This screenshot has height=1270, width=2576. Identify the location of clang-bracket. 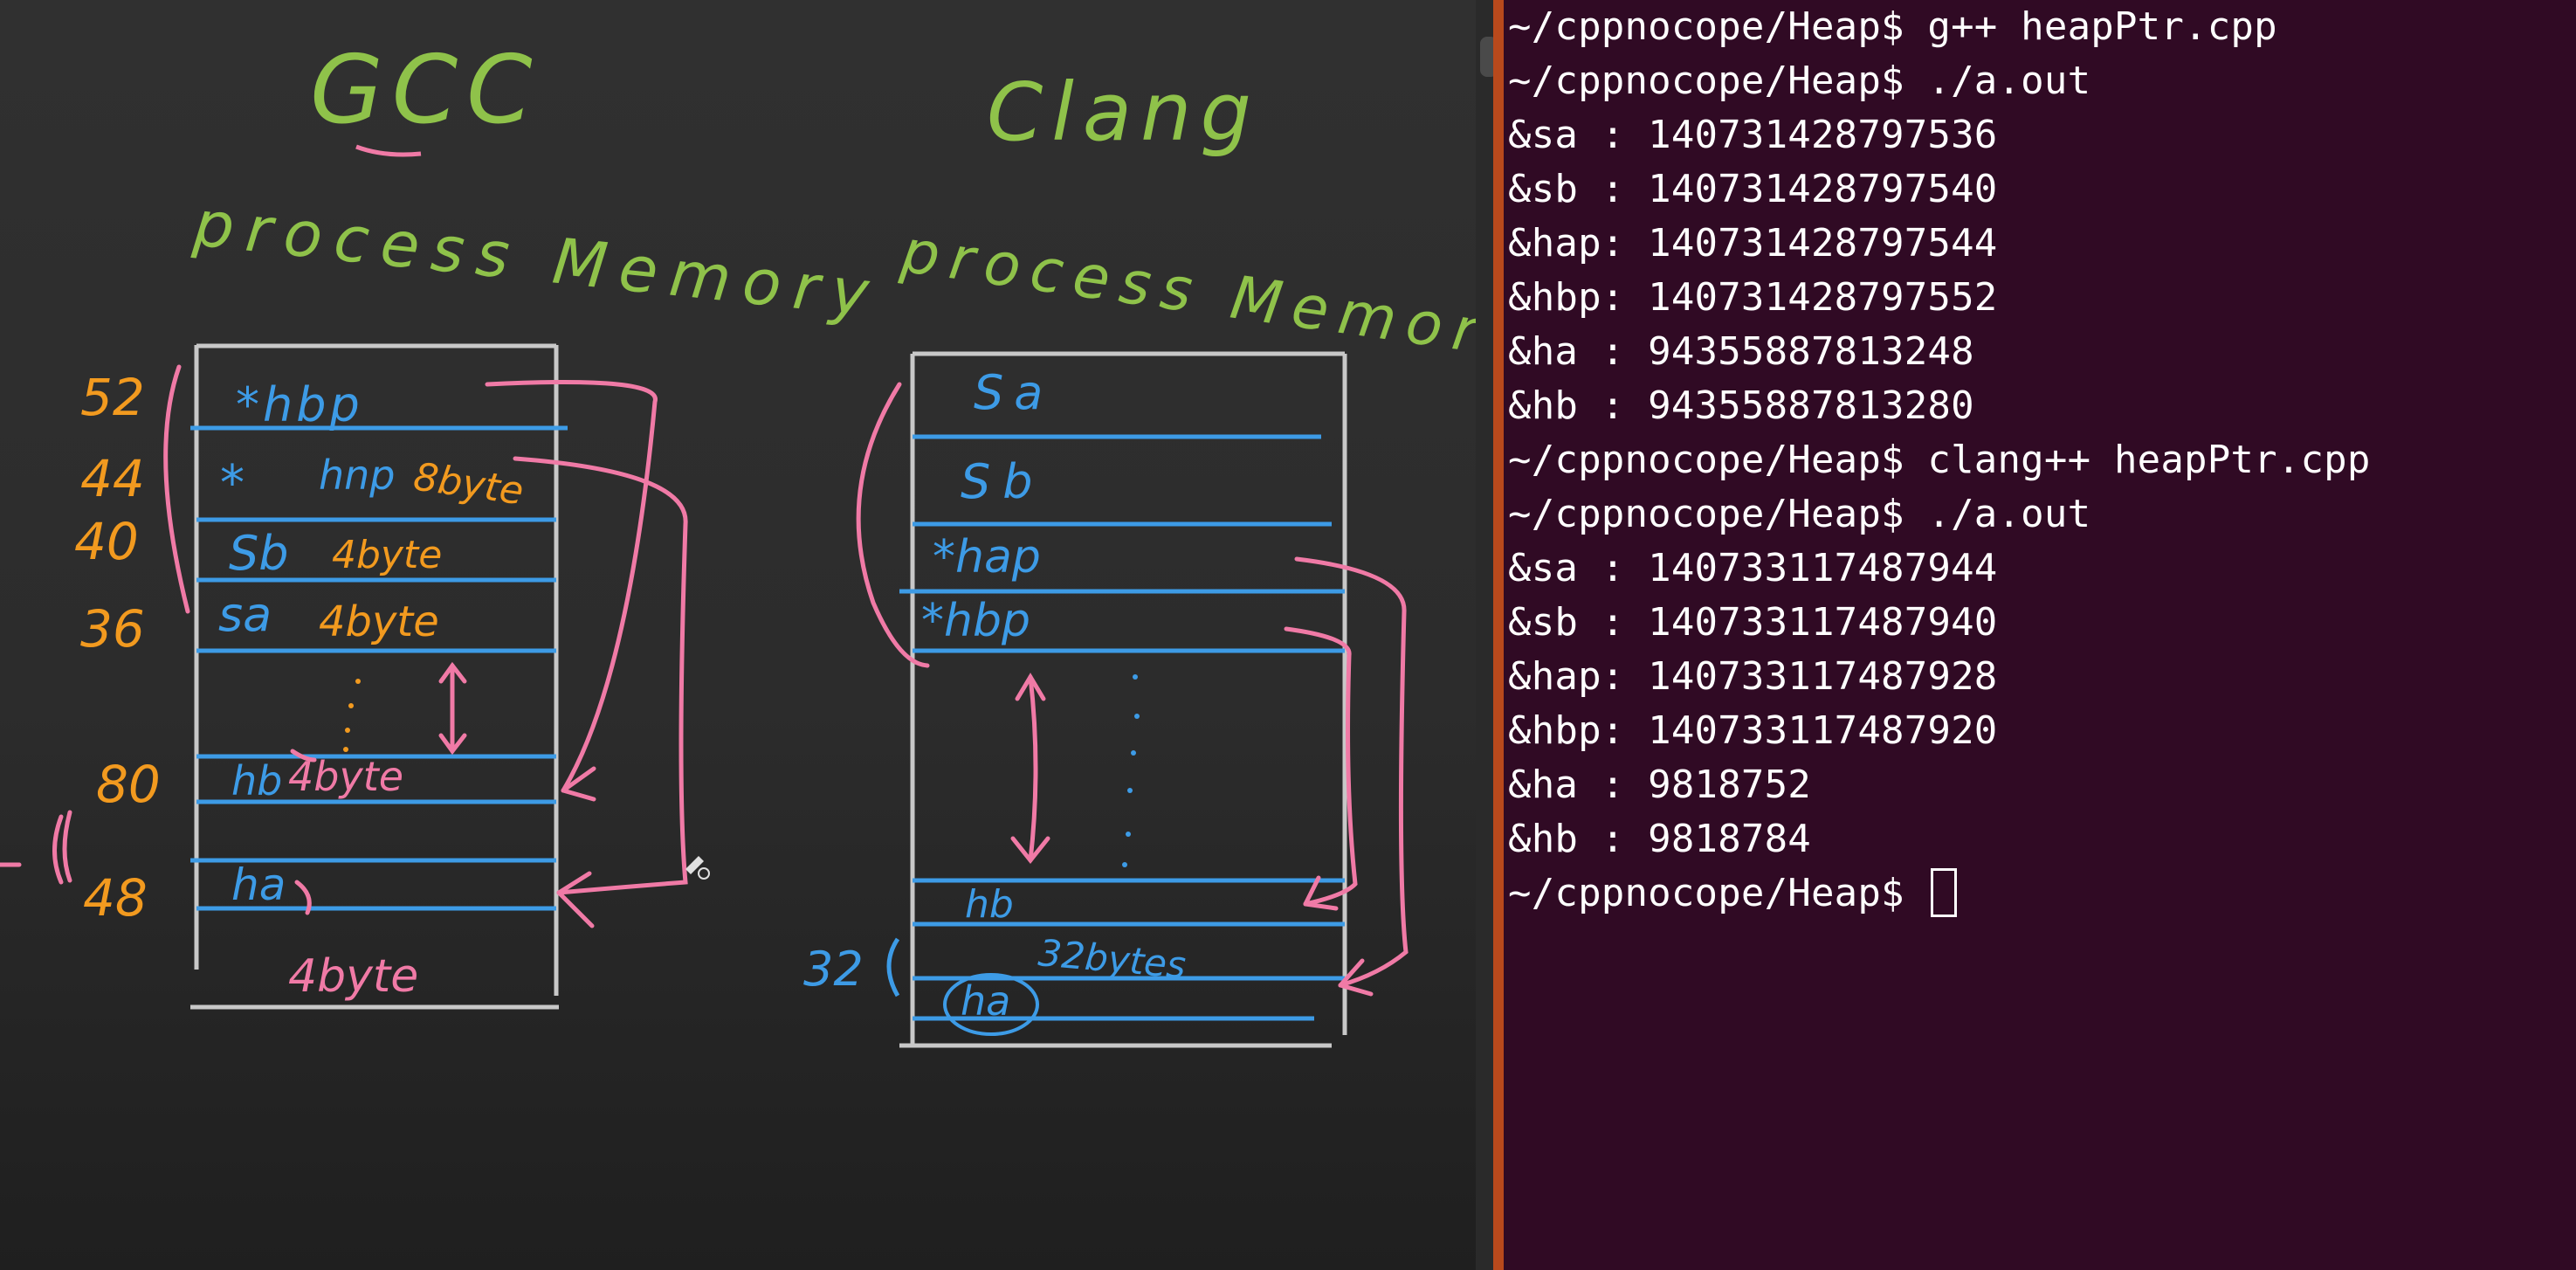
(893, 967).